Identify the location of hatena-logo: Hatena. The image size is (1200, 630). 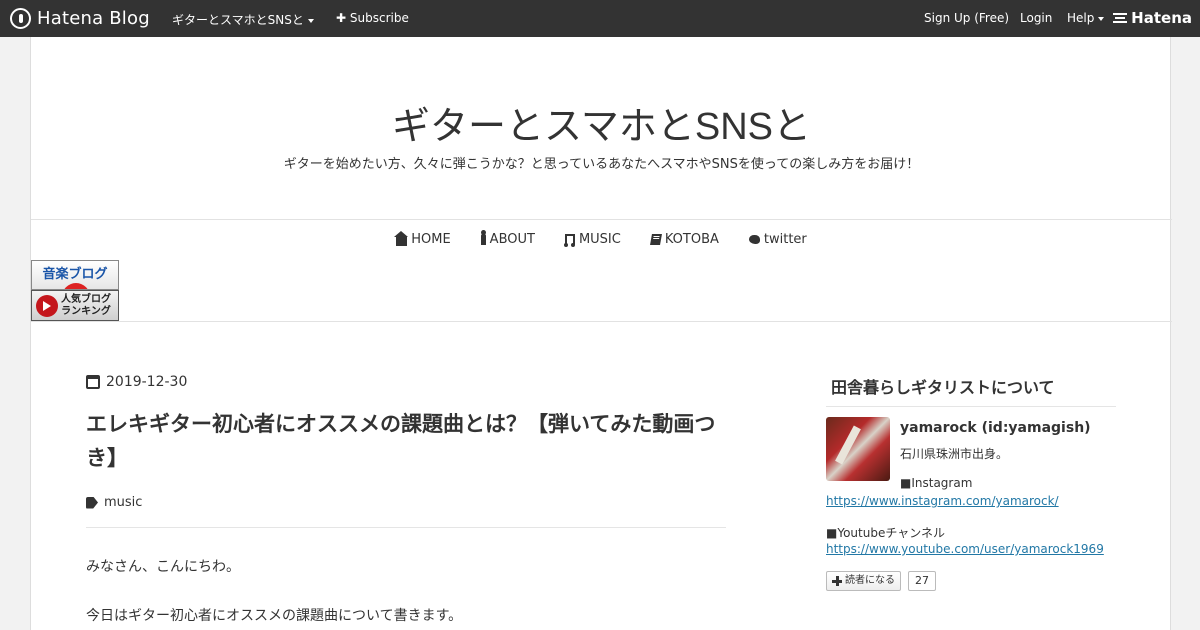
(1152, 18).